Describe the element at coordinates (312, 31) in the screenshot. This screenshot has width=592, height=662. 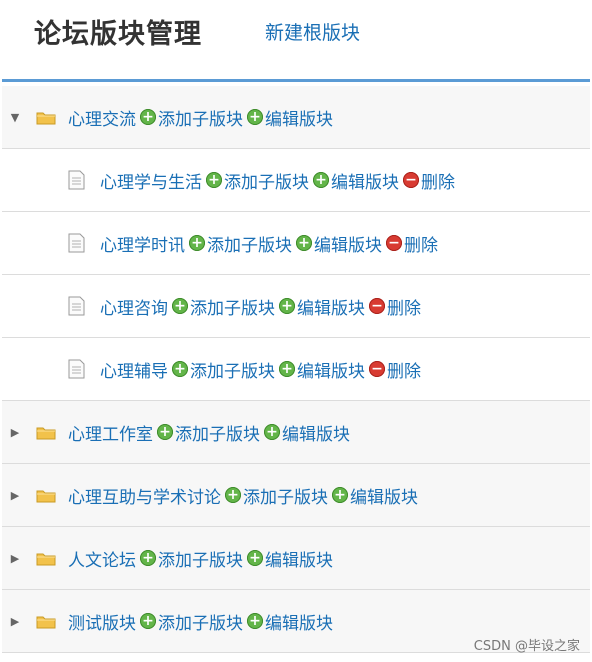
I see `new-root-board-link: 新建根版块` at that location.